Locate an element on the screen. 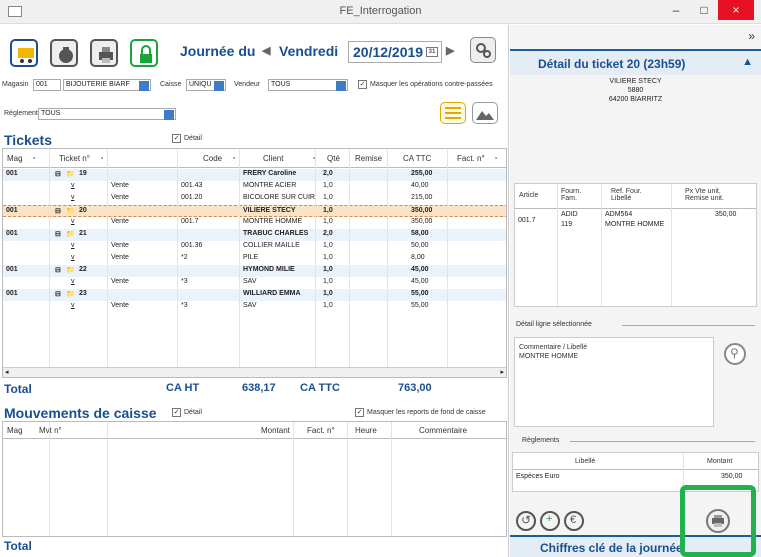 The width and height of the screenshot is (761, 557). magasin-code-field: 001 is located at coordinates (47, 85).